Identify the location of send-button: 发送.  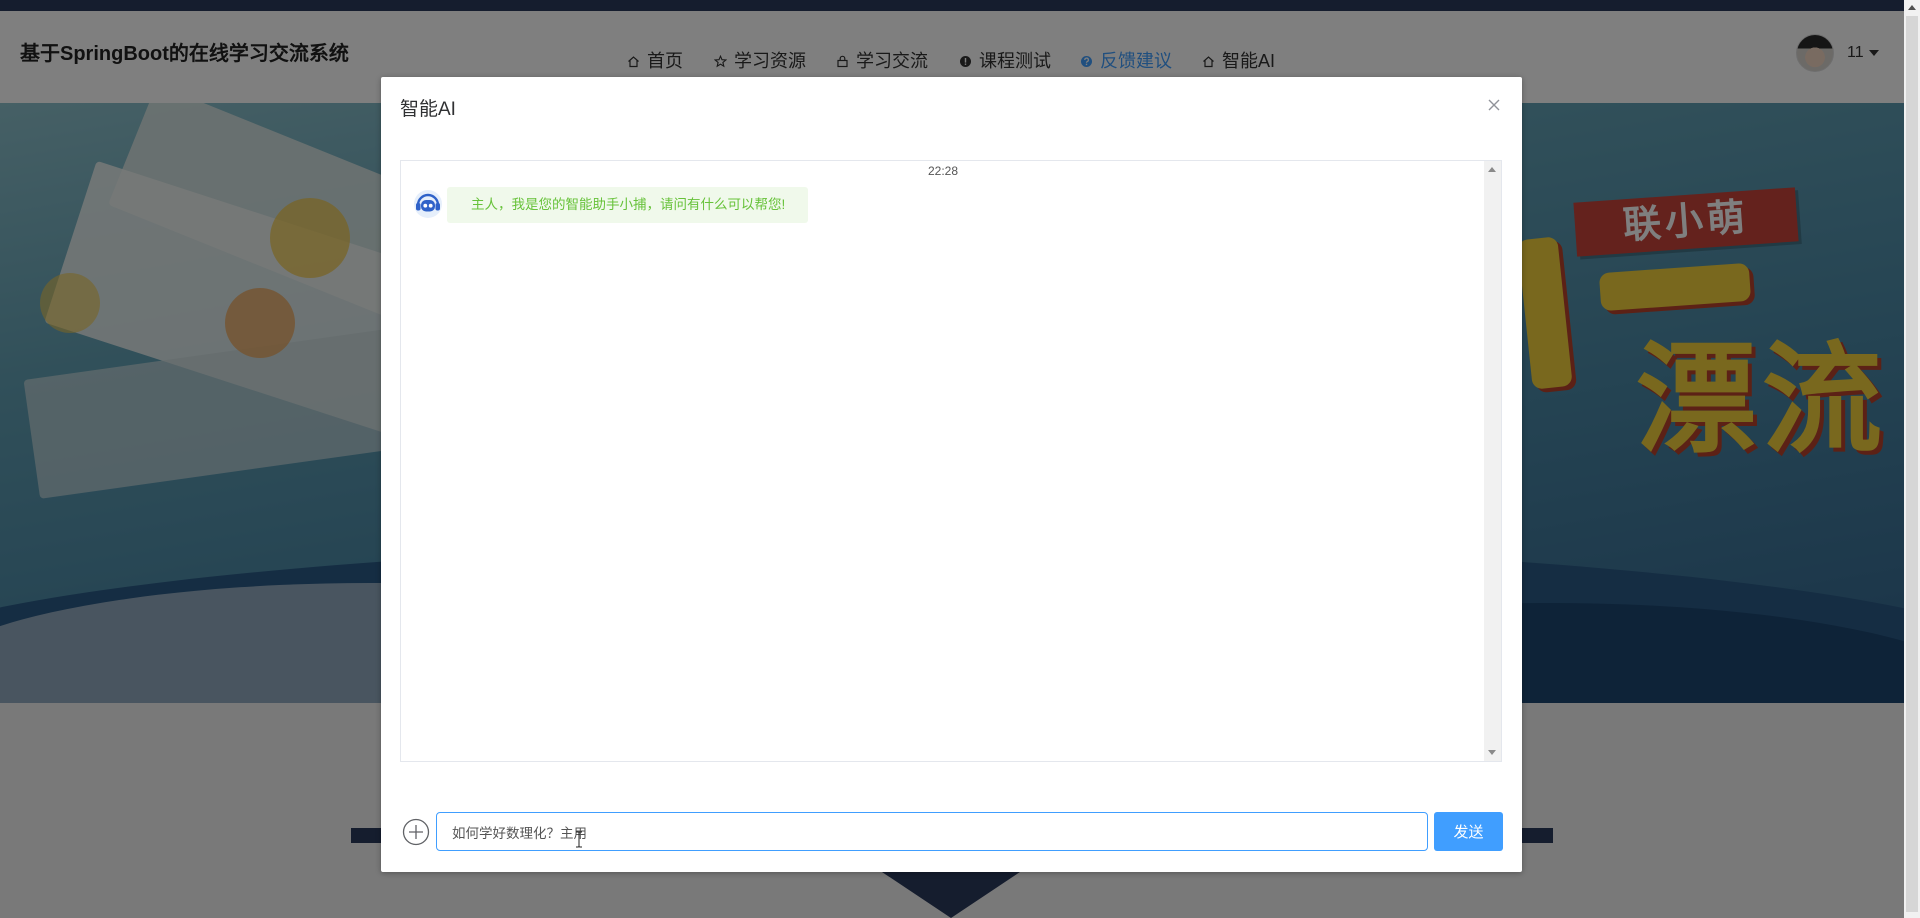
(1468, 831).